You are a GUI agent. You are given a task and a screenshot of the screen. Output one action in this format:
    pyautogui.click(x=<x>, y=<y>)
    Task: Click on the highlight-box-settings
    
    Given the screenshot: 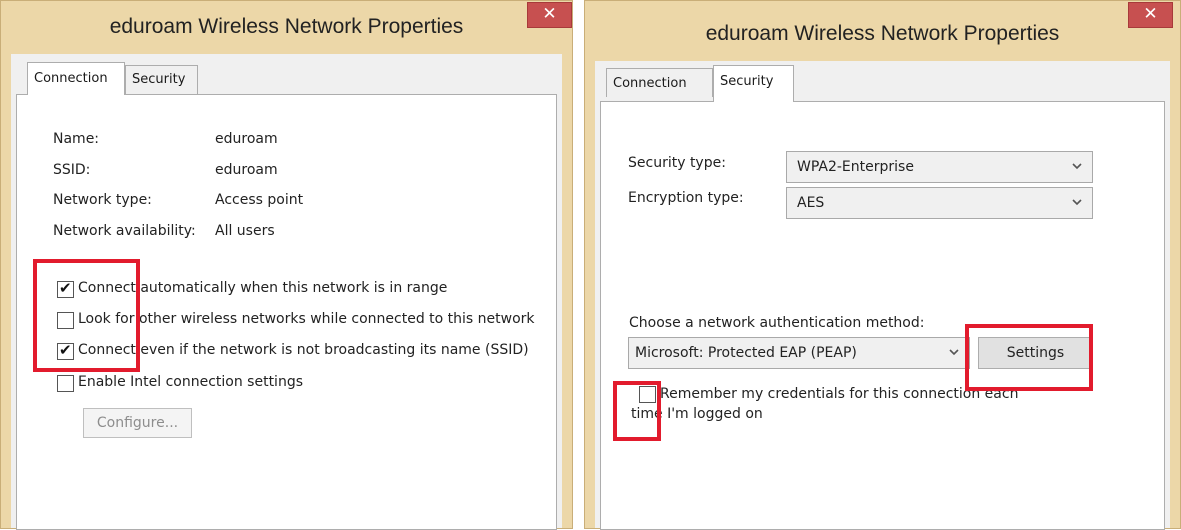 What is the action you would take?
    pyautogui.click(x=1029, y=357)
    